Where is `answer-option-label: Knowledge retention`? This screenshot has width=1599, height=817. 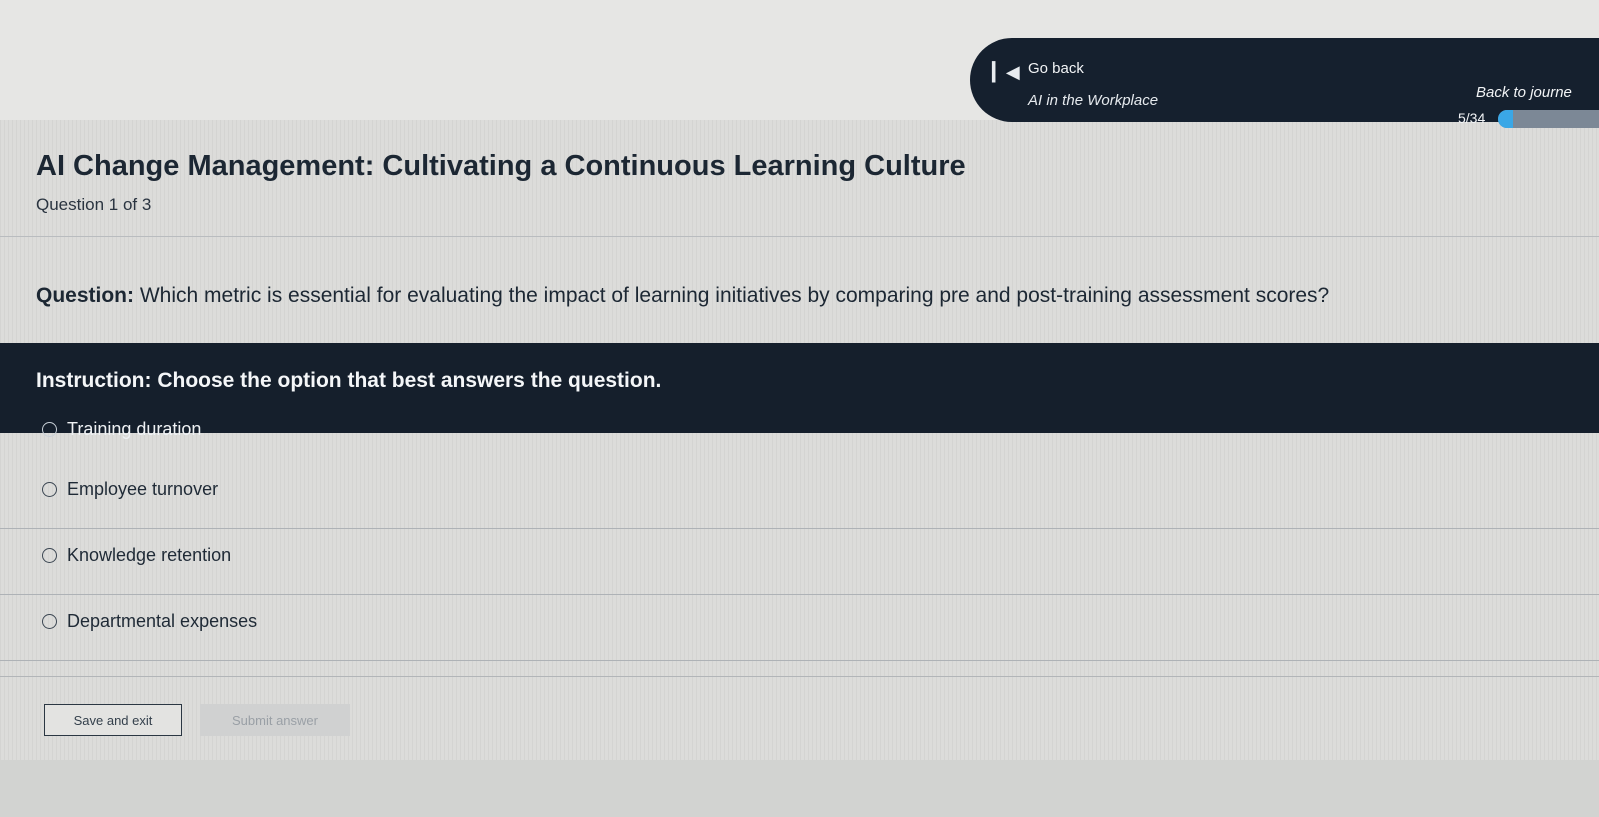
answer-option-label: Knowledge retention is located at coordinates (149, 555).